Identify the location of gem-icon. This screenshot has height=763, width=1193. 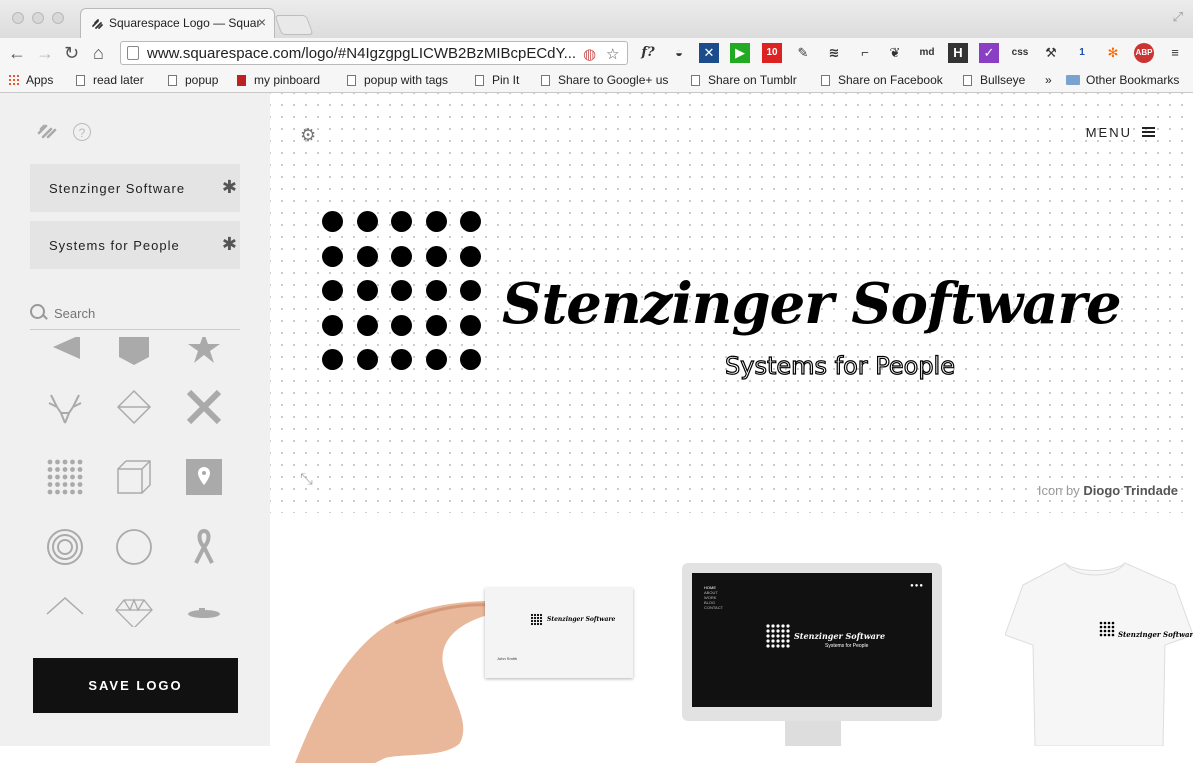
(134, 609).